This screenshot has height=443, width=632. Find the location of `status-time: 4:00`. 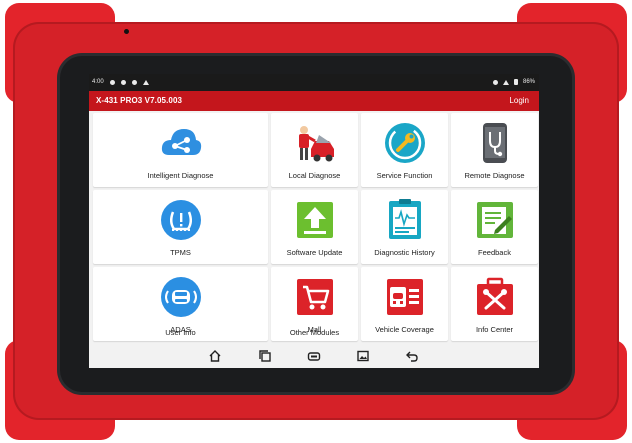

status-time: 4:00 is located at coordinates (98, 82).